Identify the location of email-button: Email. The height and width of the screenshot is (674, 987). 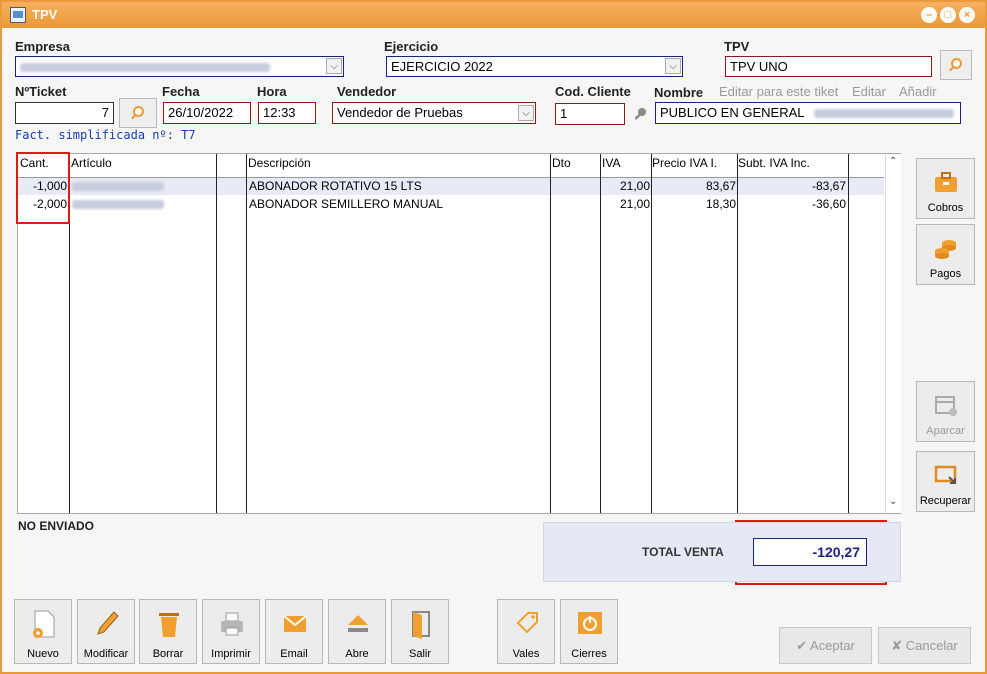
(294, 631).